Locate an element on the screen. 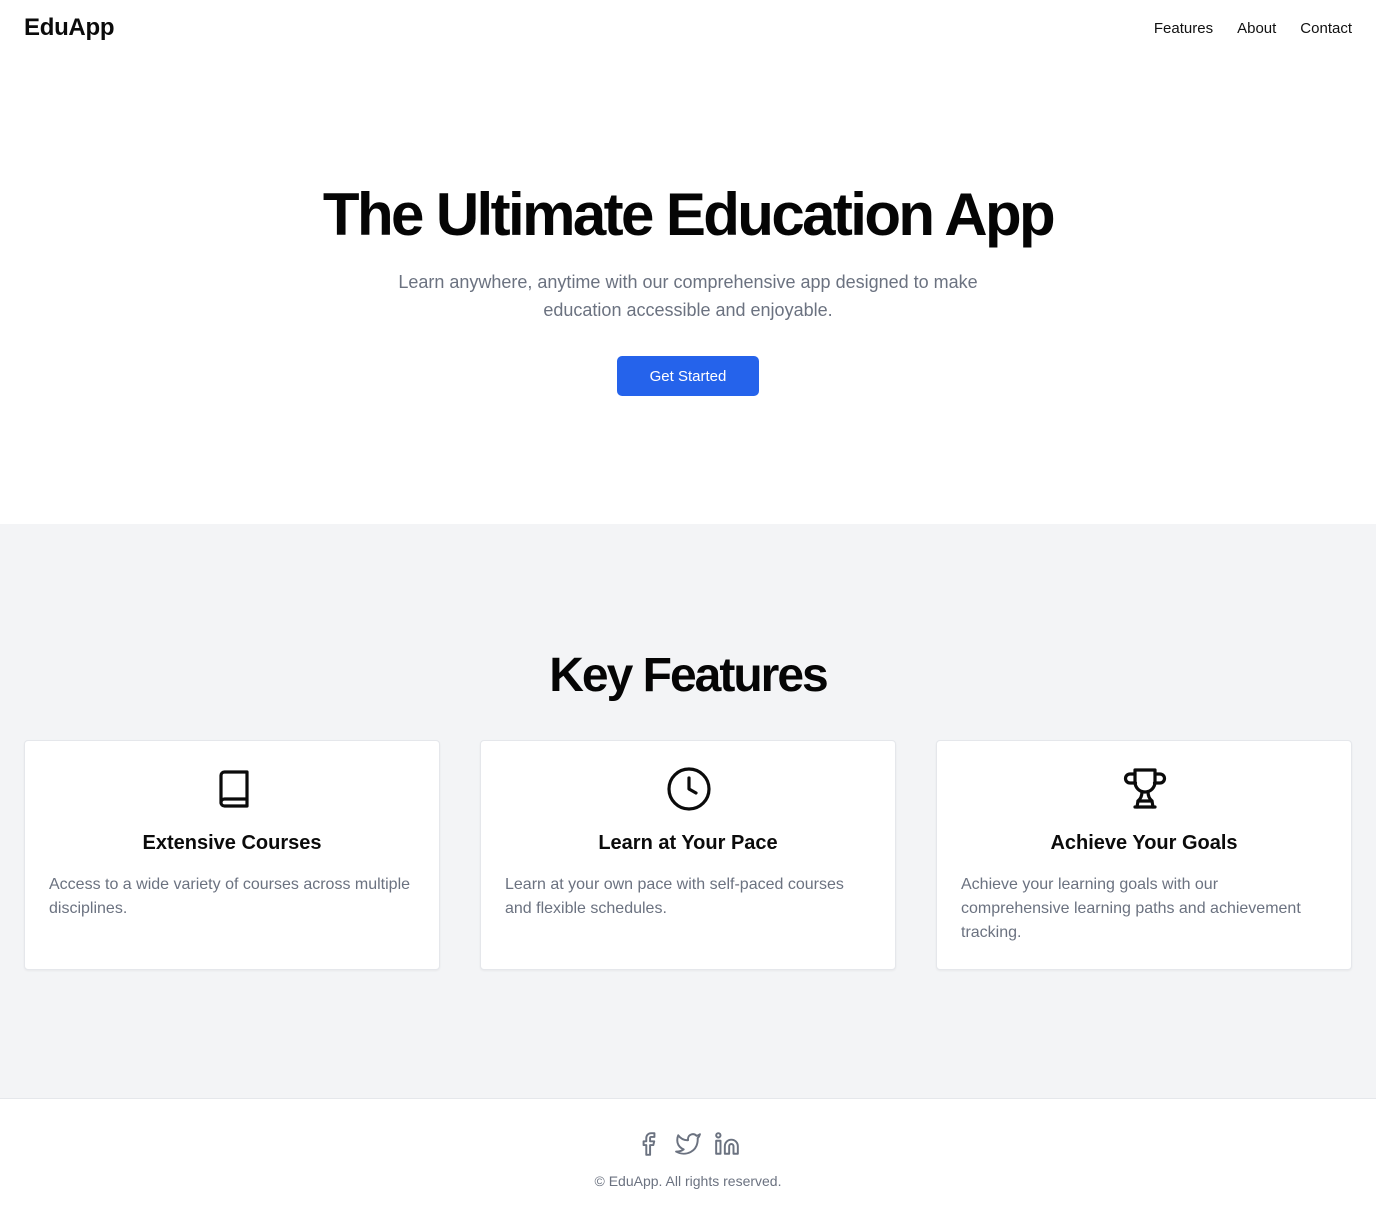  trophy-icon is located at coordinates (1145, 788).